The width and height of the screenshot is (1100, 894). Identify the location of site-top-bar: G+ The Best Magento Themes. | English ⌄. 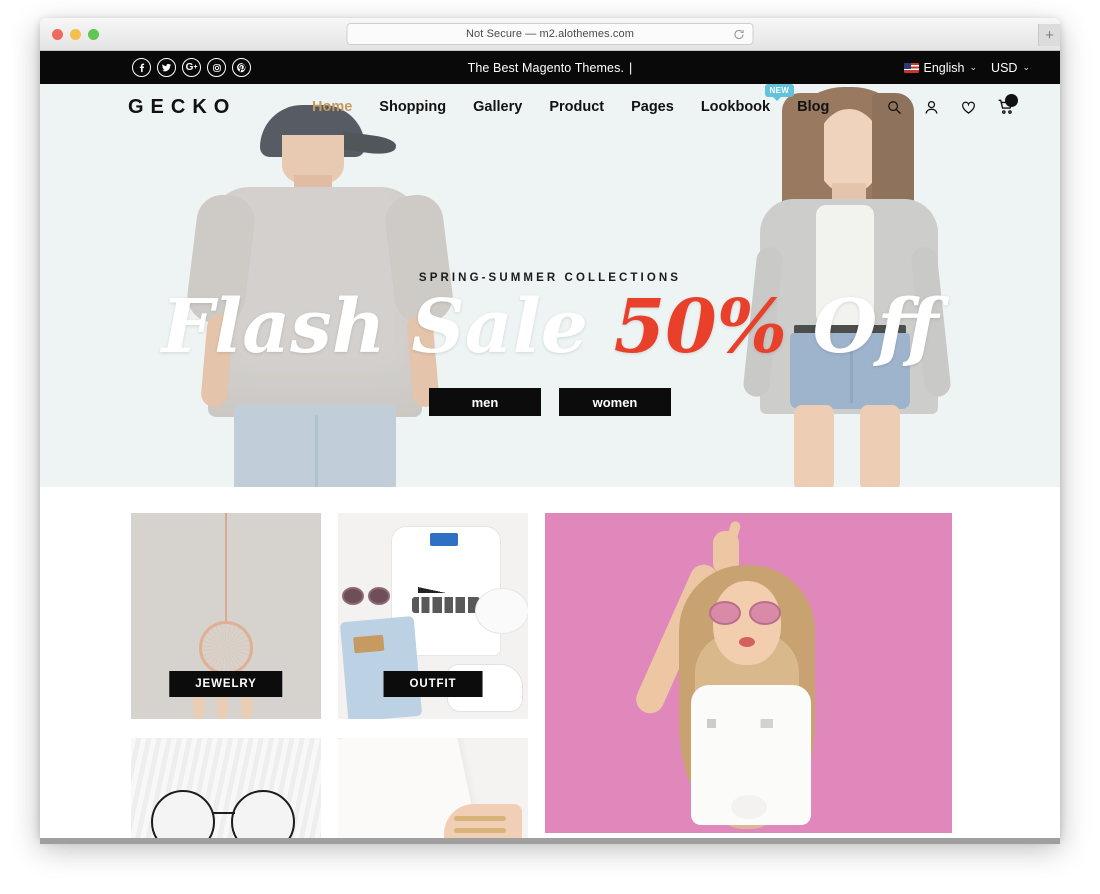
(550, 67).